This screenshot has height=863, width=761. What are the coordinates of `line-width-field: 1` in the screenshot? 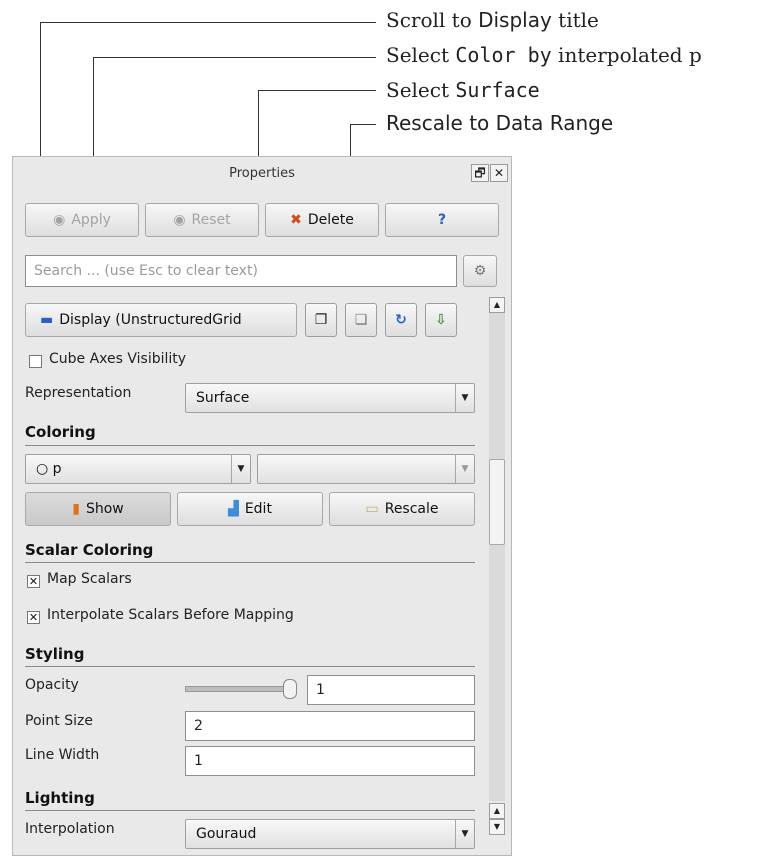 It's located at (330, 761).